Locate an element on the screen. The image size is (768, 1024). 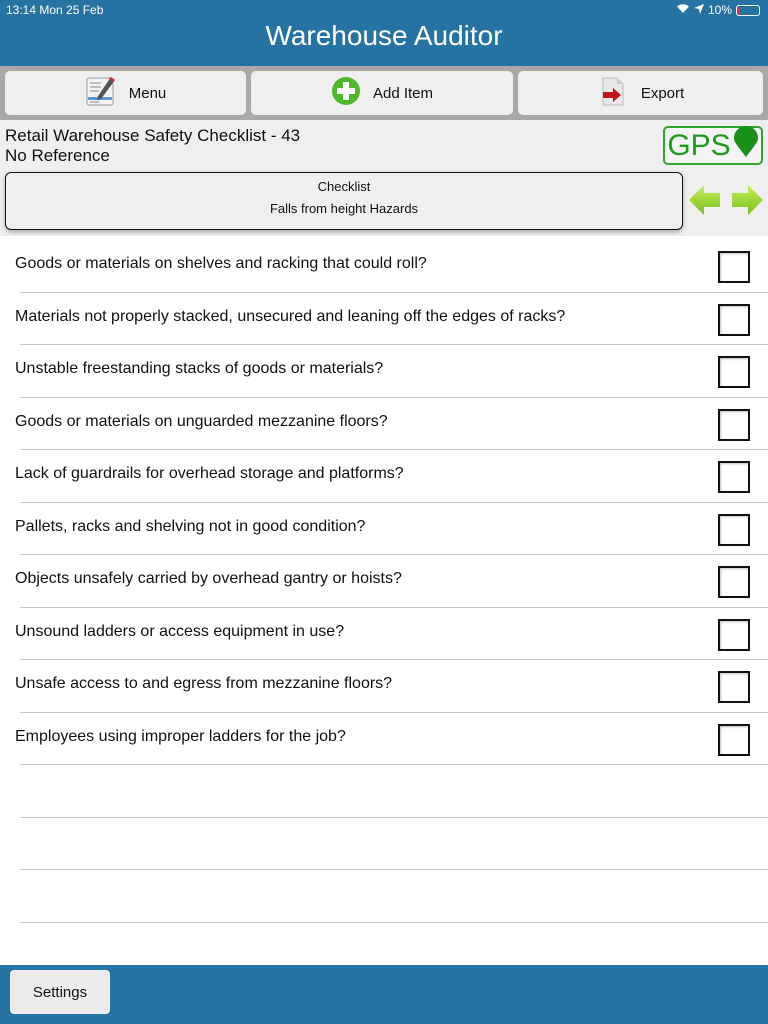
add-item-label: Add Item is located at coordinates (403, 93).